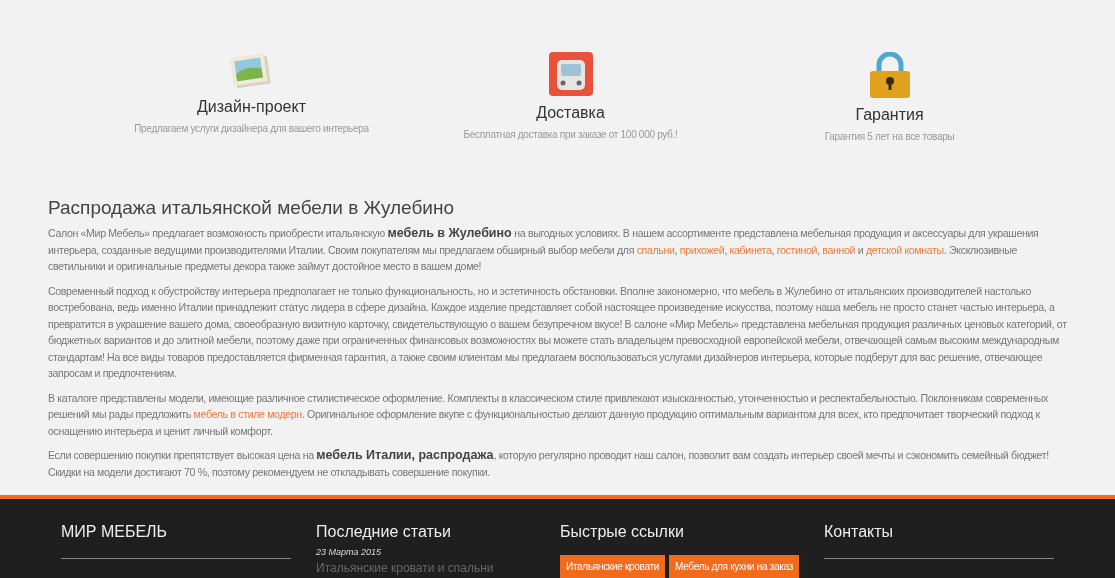 The height and width of the screenshot is (578, 1115). Describe the element at coordinates (251, 128) in the screenshot. I see `feature-description: Предлагаем услуги дизайнера для вашего интерьера` at that location.